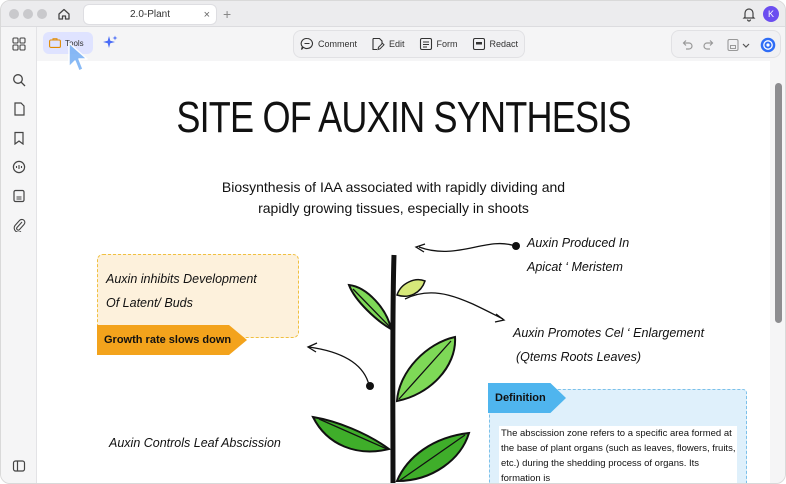  I want to click on cloud-sync-icon, so click(768, 45).